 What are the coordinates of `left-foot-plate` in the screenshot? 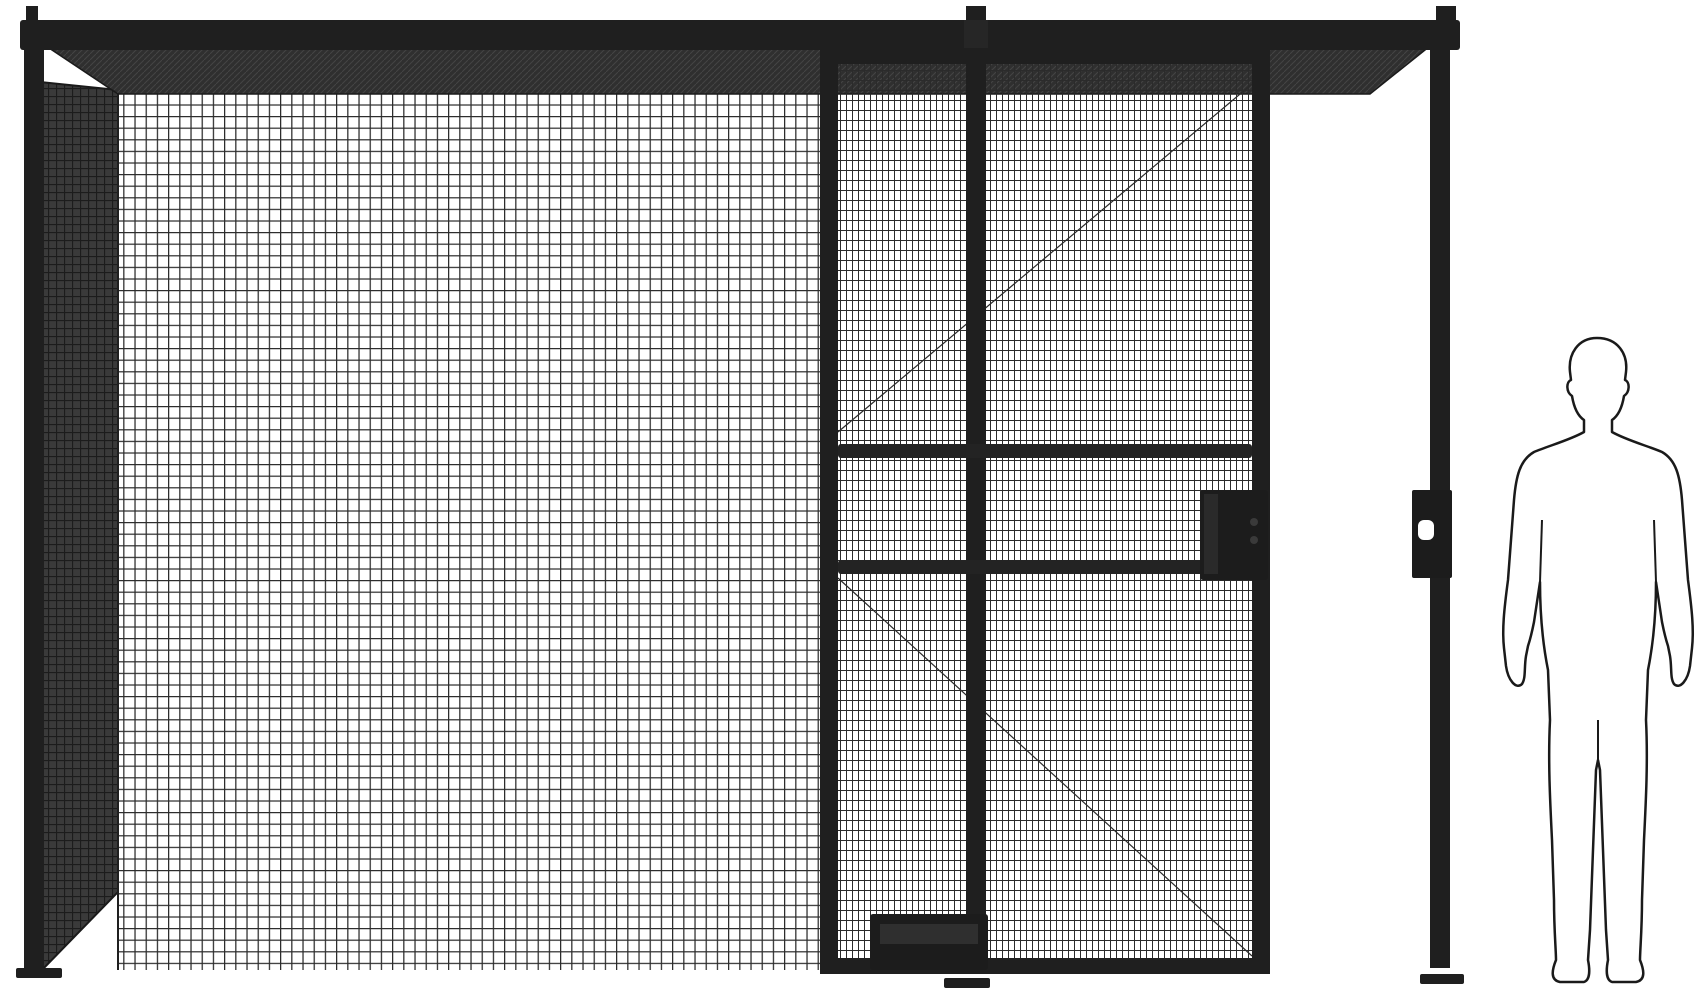 It's located at (39, 973).